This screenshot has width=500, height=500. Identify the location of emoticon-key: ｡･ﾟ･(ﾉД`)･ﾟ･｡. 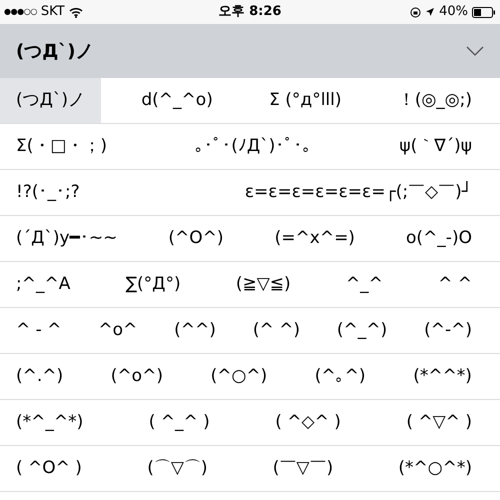
(253, 146).